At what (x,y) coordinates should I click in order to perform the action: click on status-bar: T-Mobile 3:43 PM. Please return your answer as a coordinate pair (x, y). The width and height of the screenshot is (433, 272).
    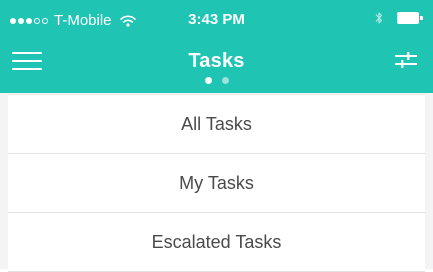
    Looking at the image, I should click on (216, 19).